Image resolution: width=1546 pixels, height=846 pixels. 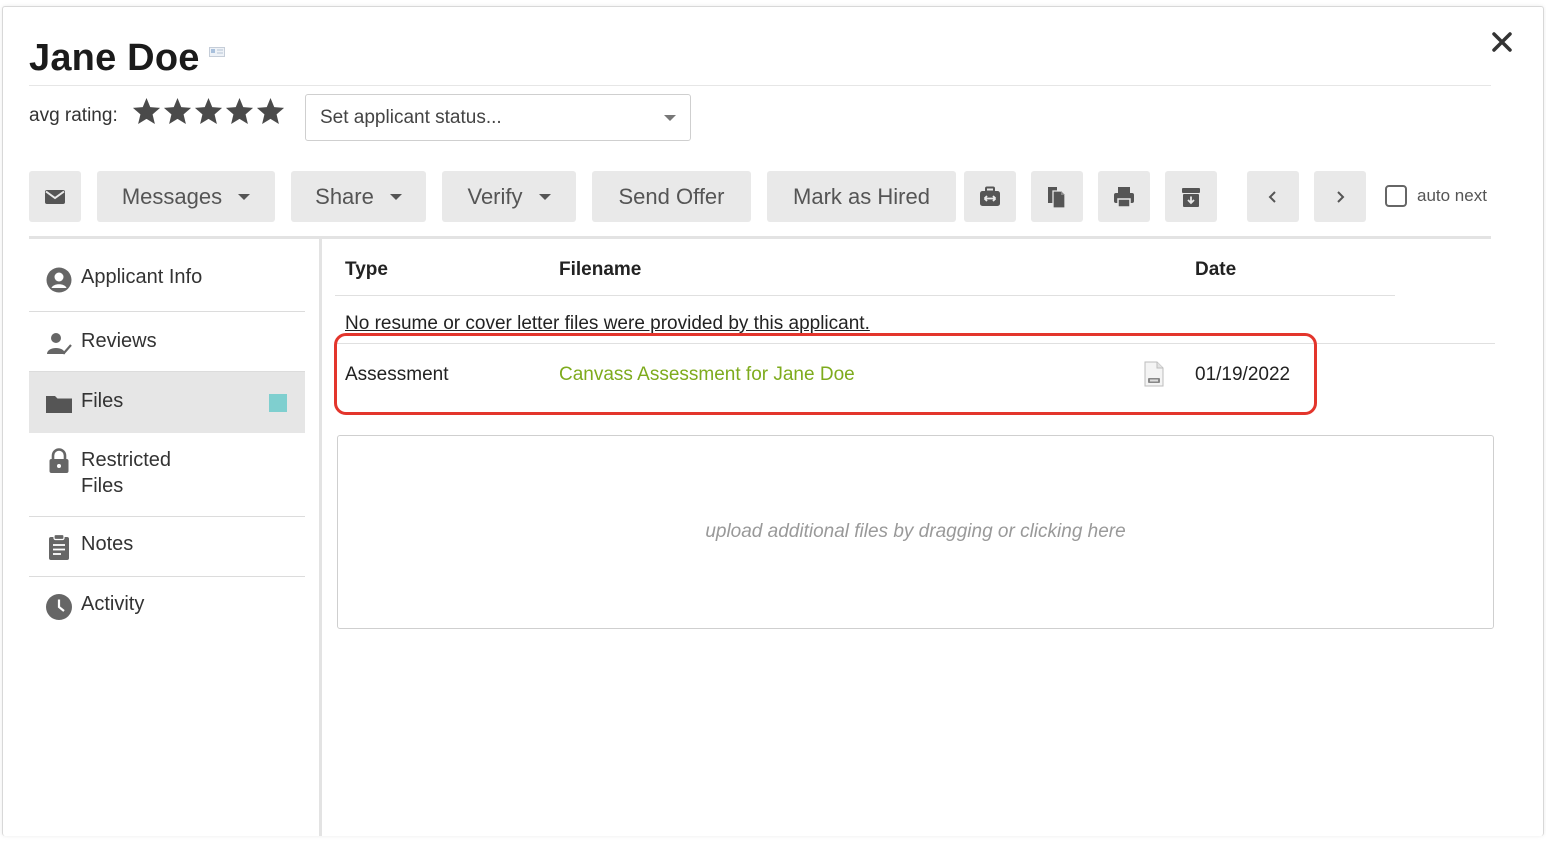 I want to click on column-header-filename: Filename, so click(x=600, y=269).